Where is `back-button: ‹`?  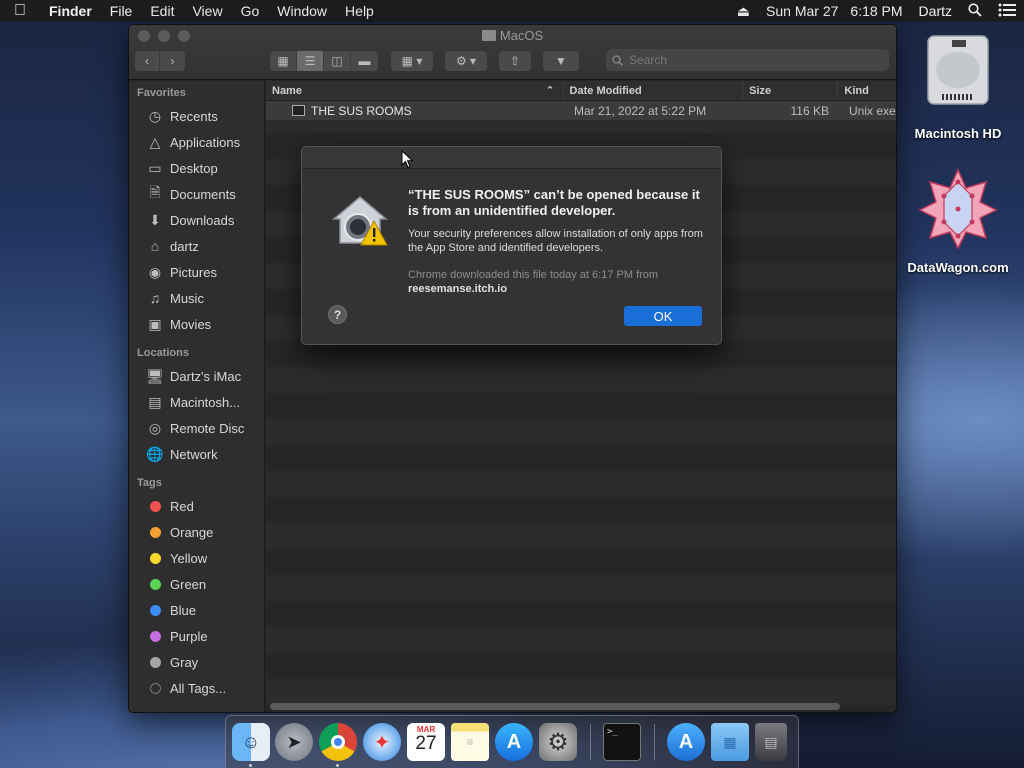
back-button: ‹ is located at coordinates (147, 61).